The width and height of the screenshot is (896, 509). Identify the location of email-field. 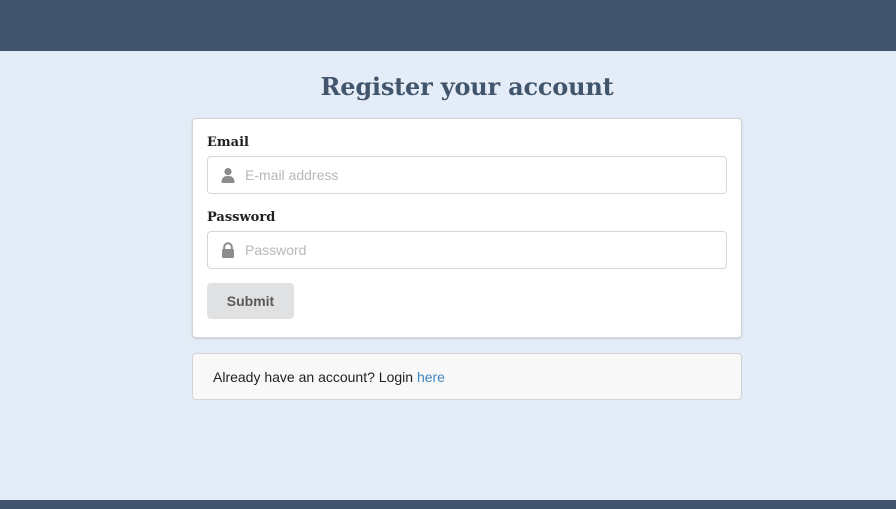
(467, 175).